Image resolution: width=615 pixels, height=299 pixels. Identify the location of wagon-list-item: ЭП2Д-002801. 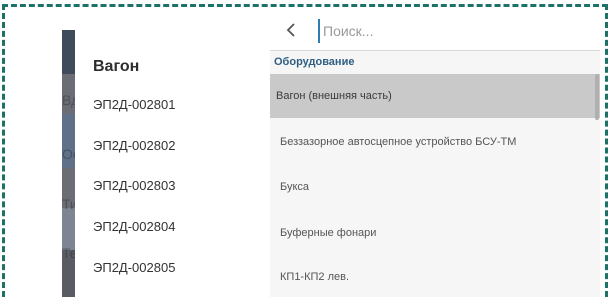
(134, 104).